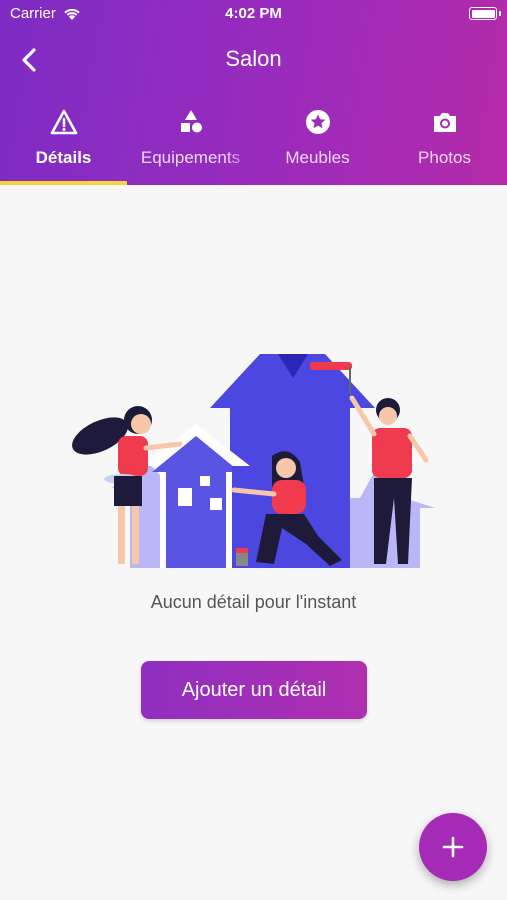 Image resolution: width=507 pixels, height=900 pixels. What do you see at coordinates (485, 13) in the screenshot?
I see `battery-icon` at bounding box center [485, 13].